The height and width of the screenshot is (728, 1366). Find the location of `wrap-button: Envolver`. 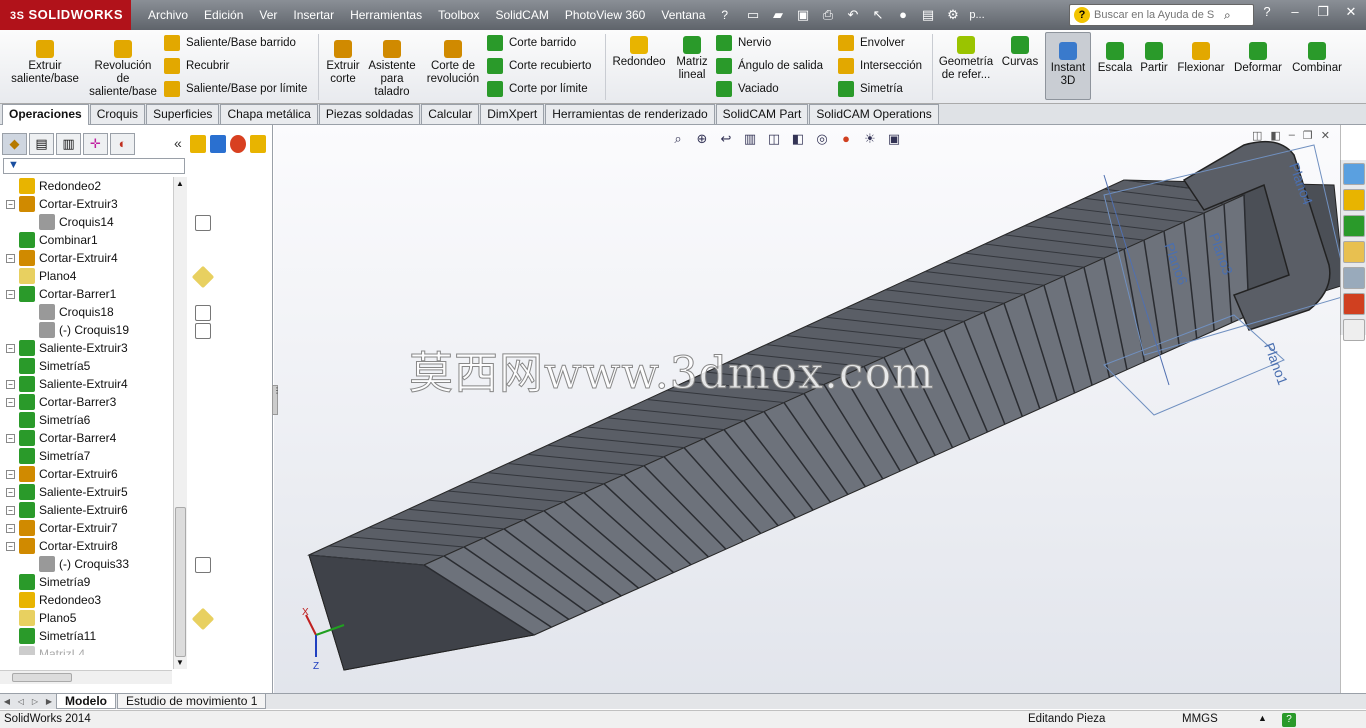

wrap-button: Envolver is located at coordinates (871, 43).